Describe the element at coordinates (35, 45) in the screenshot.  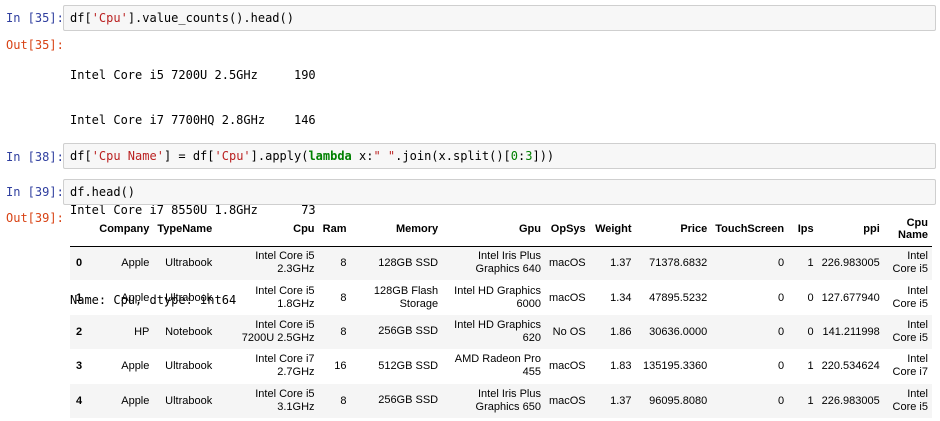
I see `output-prompt: Out[35]:` at that location.